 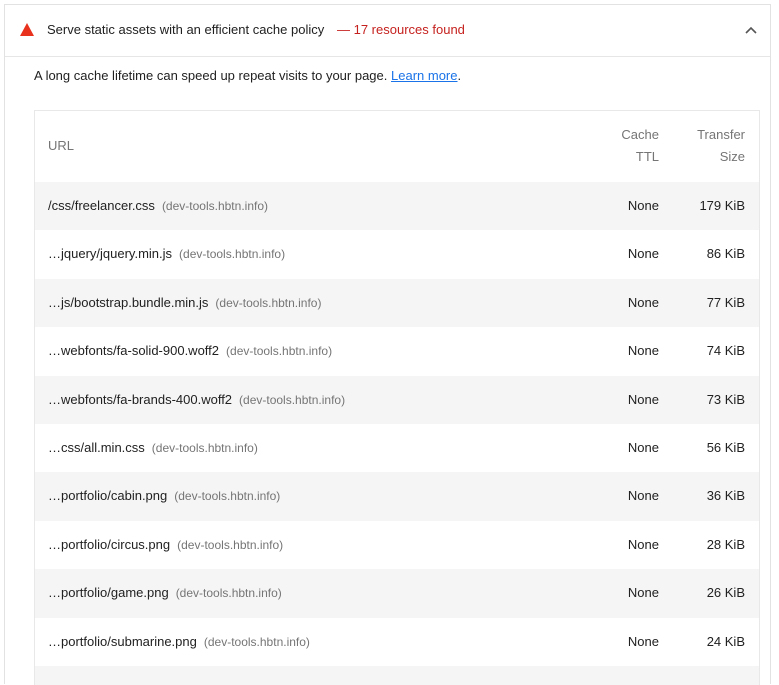 What do you see at coordinates (397, 675) in the screenshot?
I see `table-row-partial` at bounding box center [397, 675].